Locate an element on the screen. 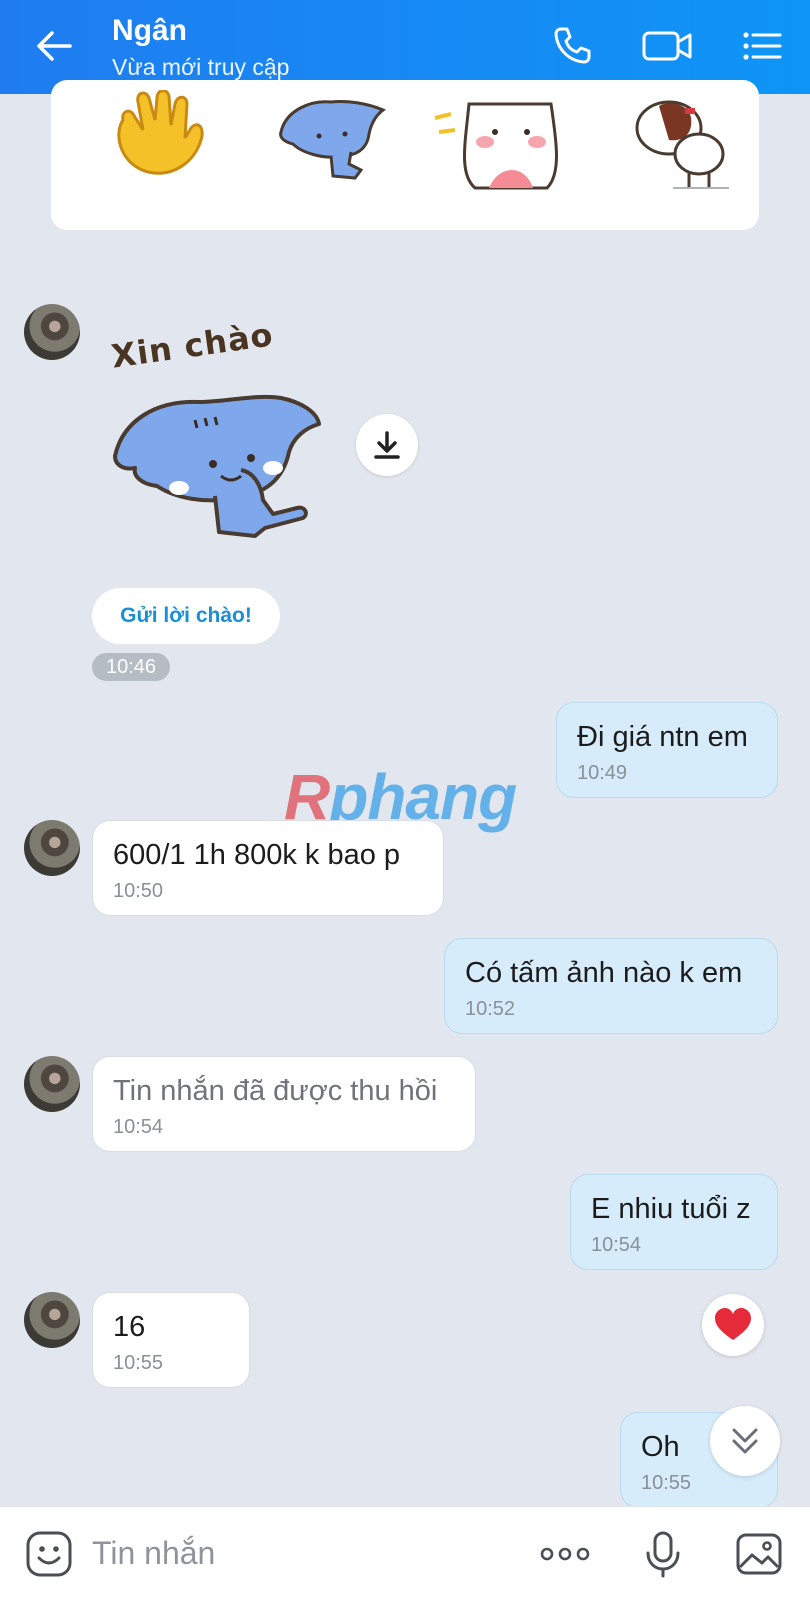 Image resolution: width=810 pixels, height=1600 pixels. dog-icon is located at coordinates (682, 144).